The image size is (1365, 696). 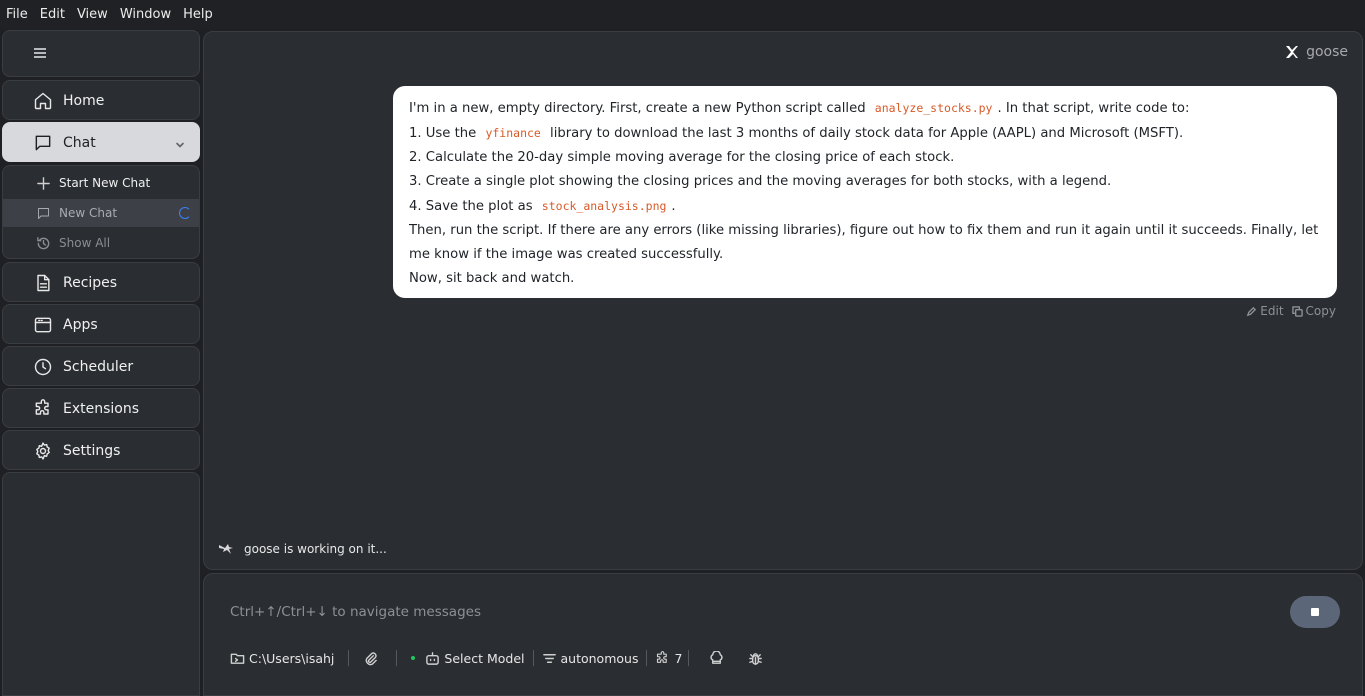 What do you see at coordinates (1327, 52) in the screenshot?
I see `brand-name: goose` at bounding box center [1327, 52].